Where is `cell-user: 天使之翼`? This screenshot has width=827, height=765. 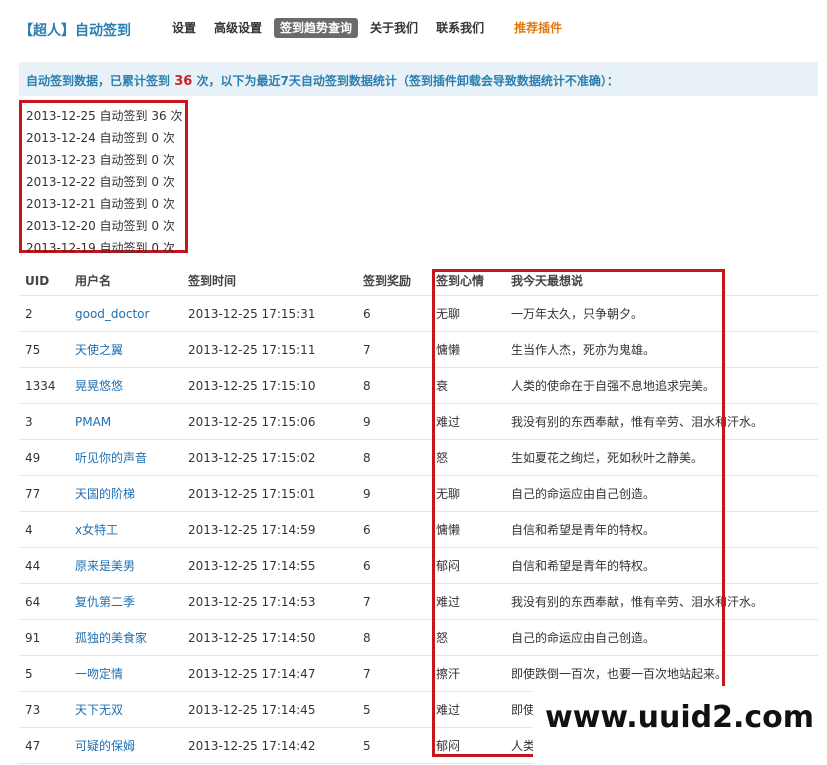
cell-user: 天使之翼 is located at coordinates (99, 350).